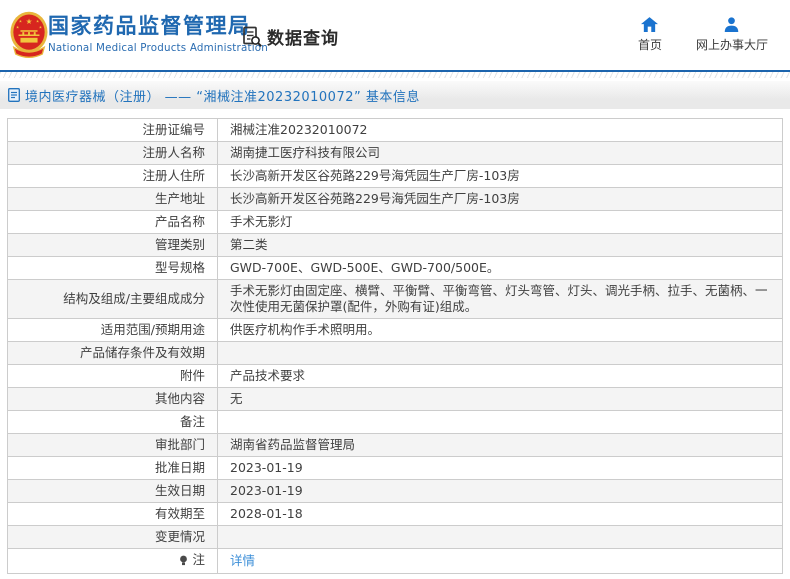 Image resolution: width=790 pixels, height=579 pixels. What do you see at coordinates (179, 267) in the screenshot?
I see `row-label-text: 型号规格` at bounding box center [179, 267].